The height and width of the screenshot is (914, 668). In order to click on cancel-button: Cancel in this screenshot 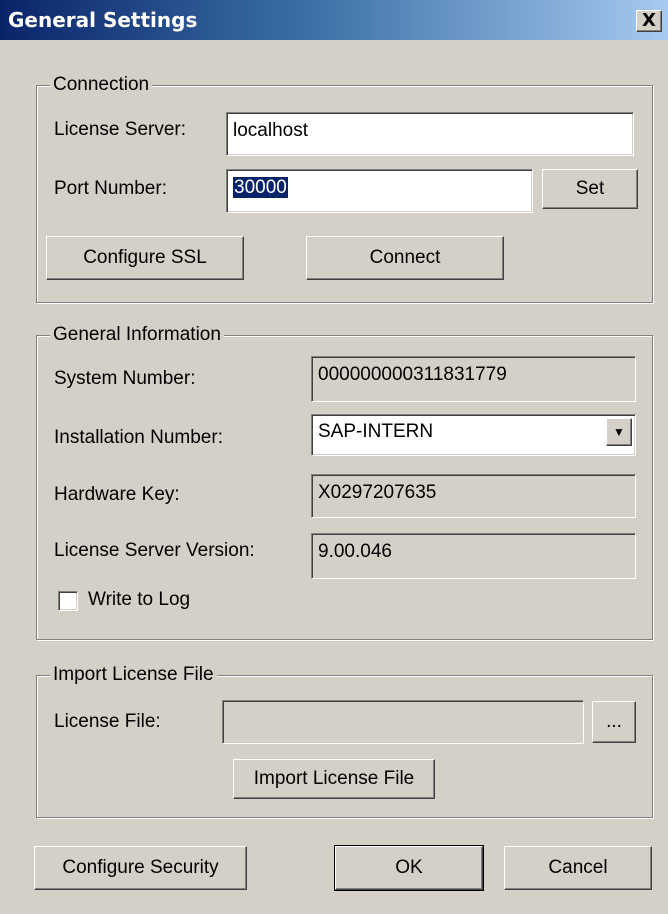, I will do `click(578, 868)`.